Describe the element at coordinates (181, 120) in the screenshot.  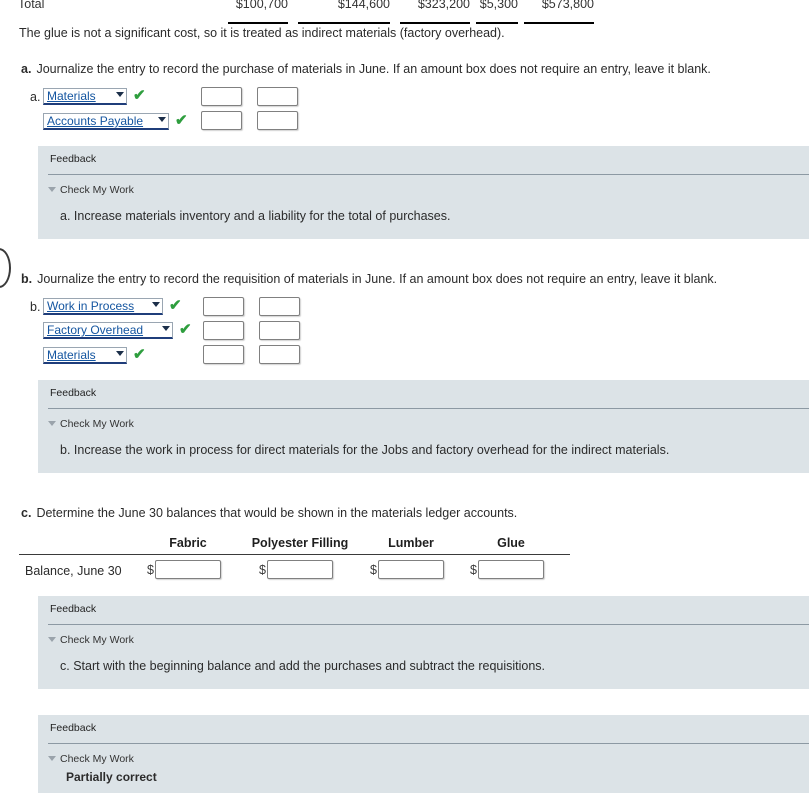
I see `status-check-a2: ✔` at that location.